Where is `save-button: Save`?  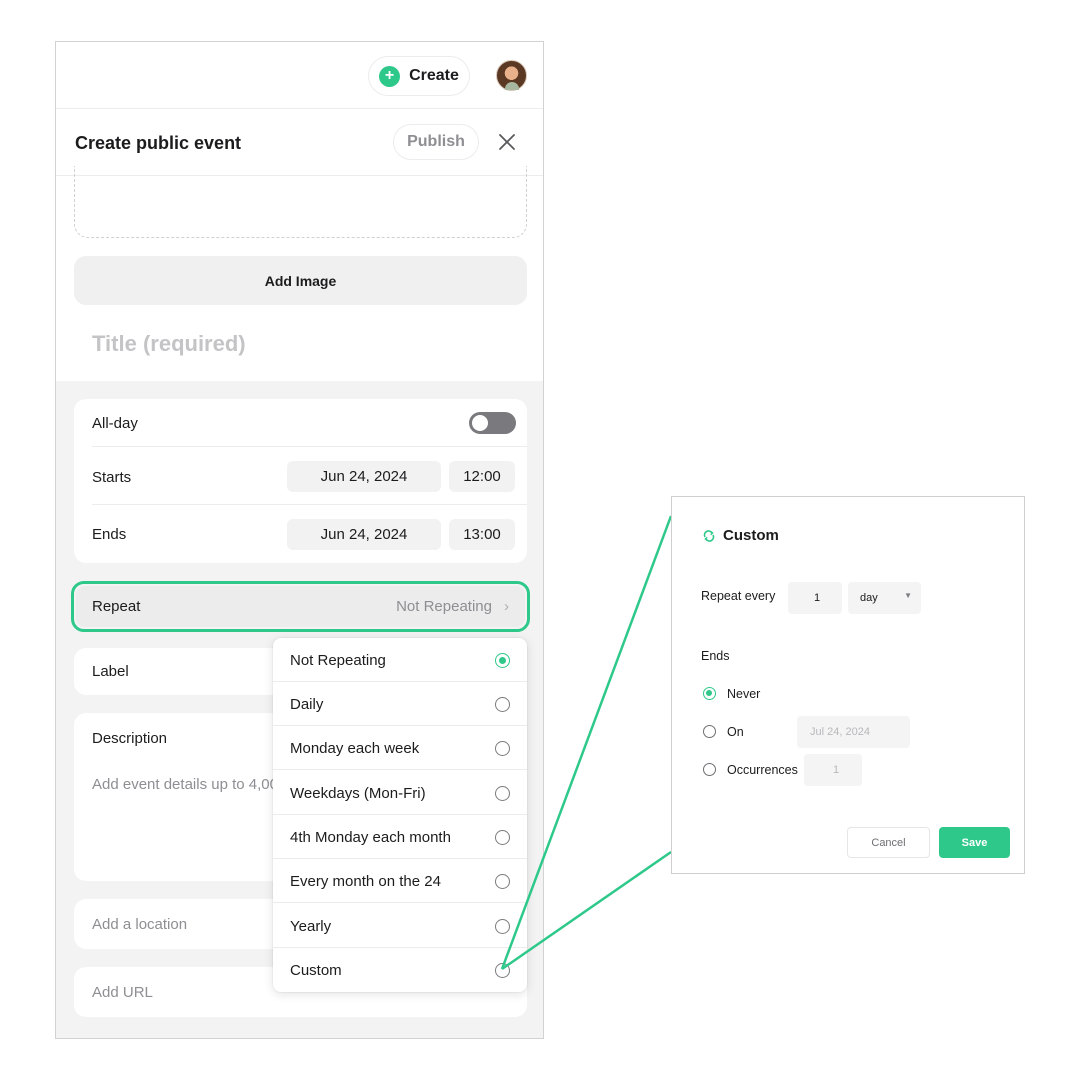
save-button: Save is located at coordinates (974, 842).